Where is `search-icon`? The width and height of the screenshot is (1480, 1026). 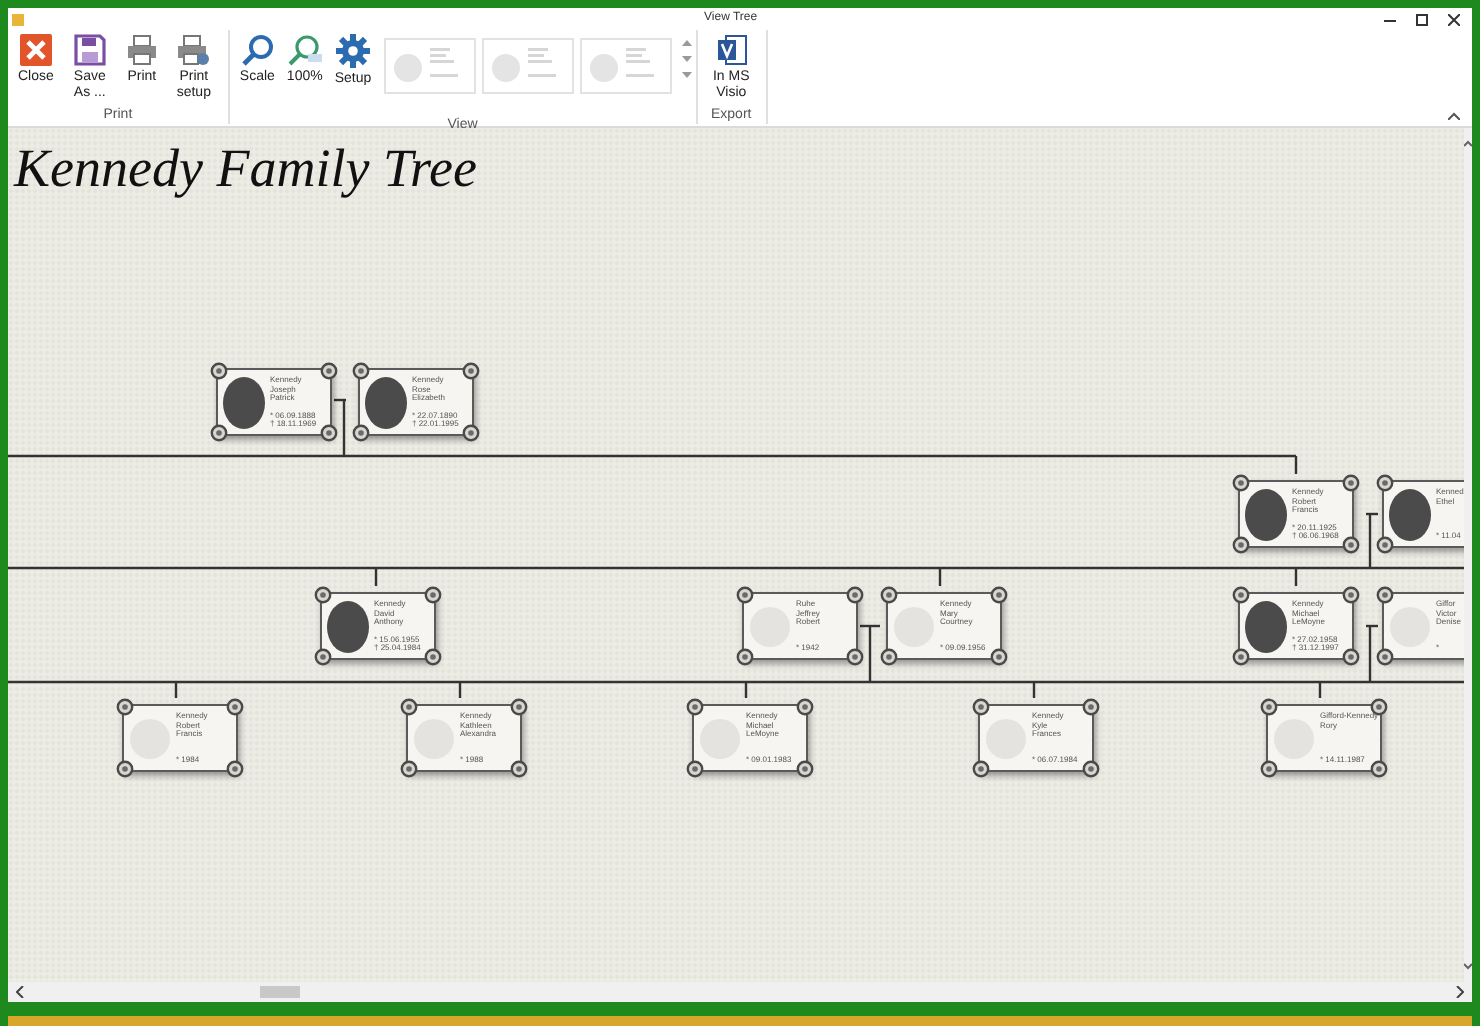
search-icon is located at coordinates (257, 50).